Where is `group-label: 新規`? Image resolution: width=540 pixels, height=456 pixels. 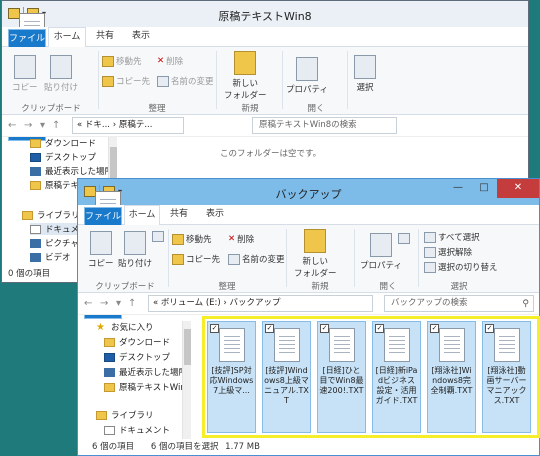
group-label: 新規 is located at coordinates (320, 287).